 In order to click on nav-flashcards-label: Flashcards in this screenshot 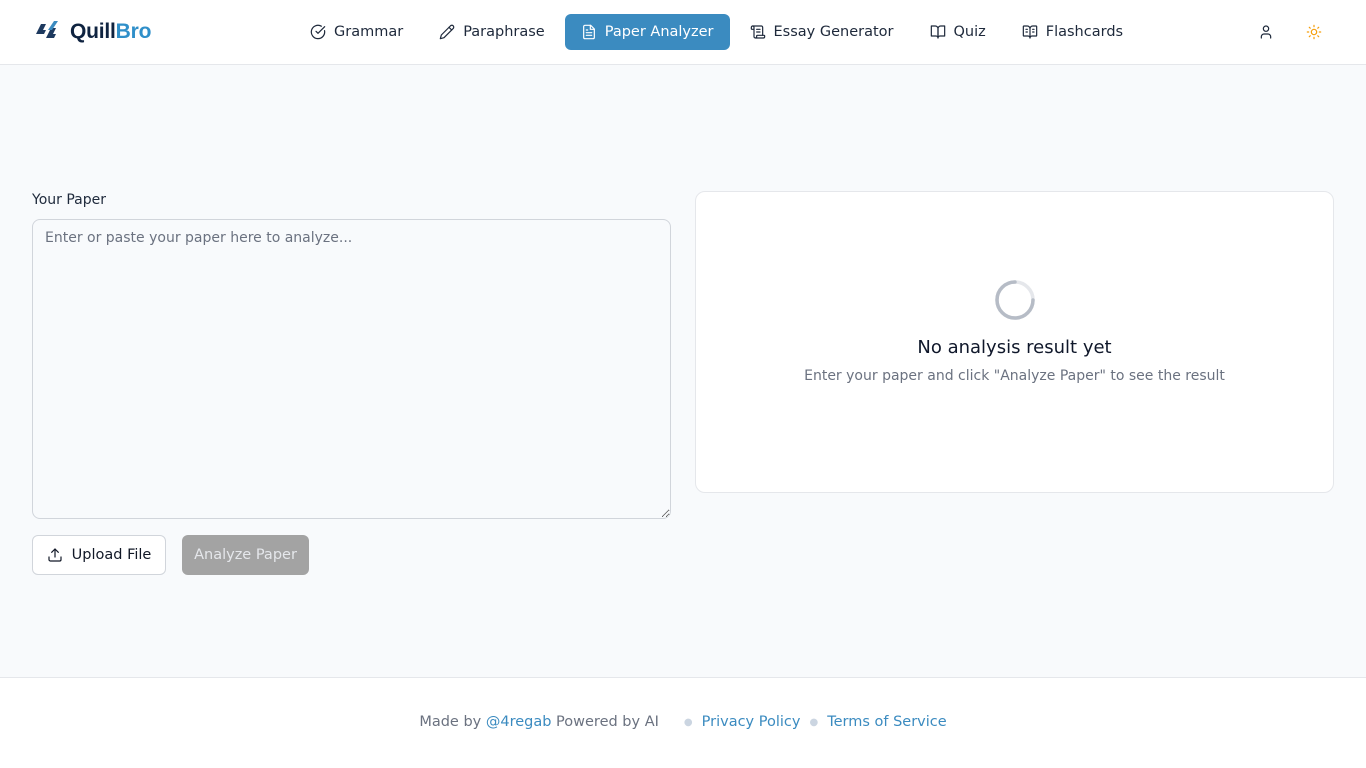, I will do `click(1084, 32)`.